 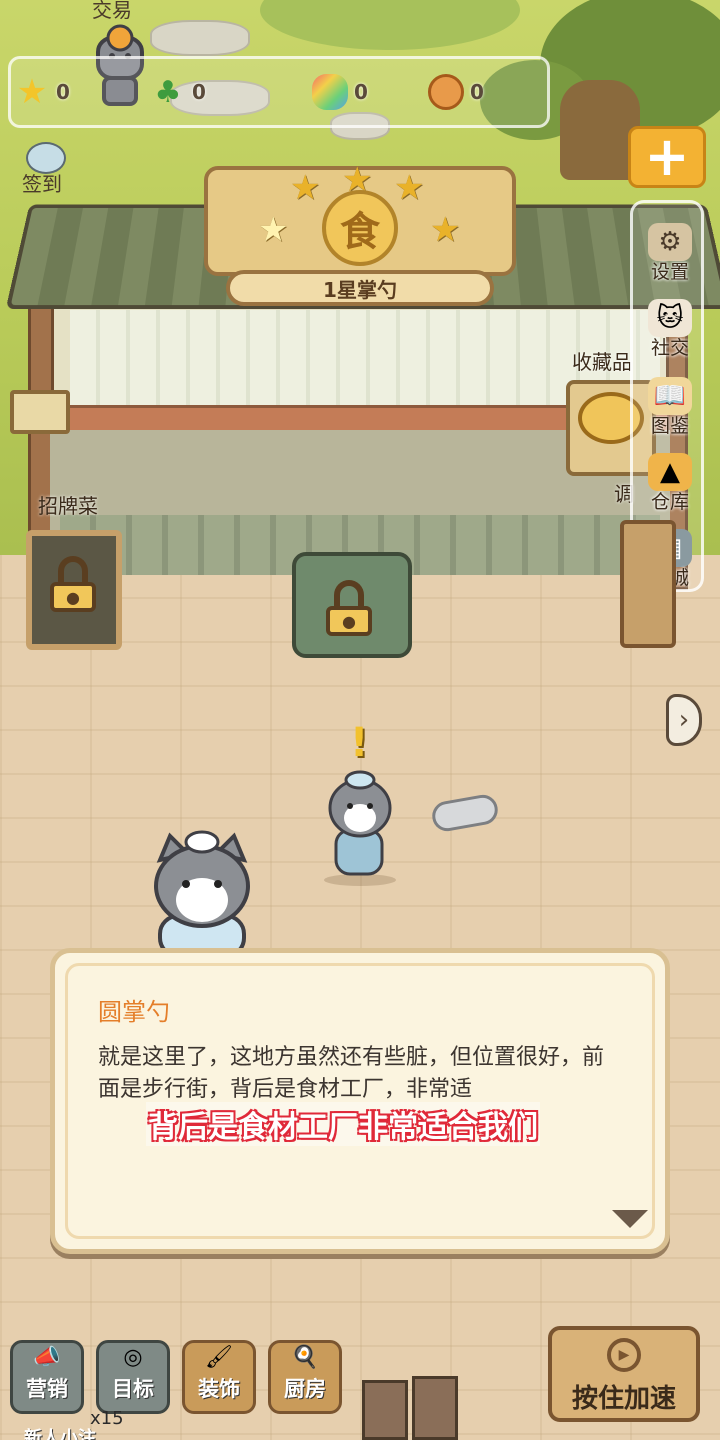 I want to click on currency-star: ★ 0, so click(x=42, y=92).